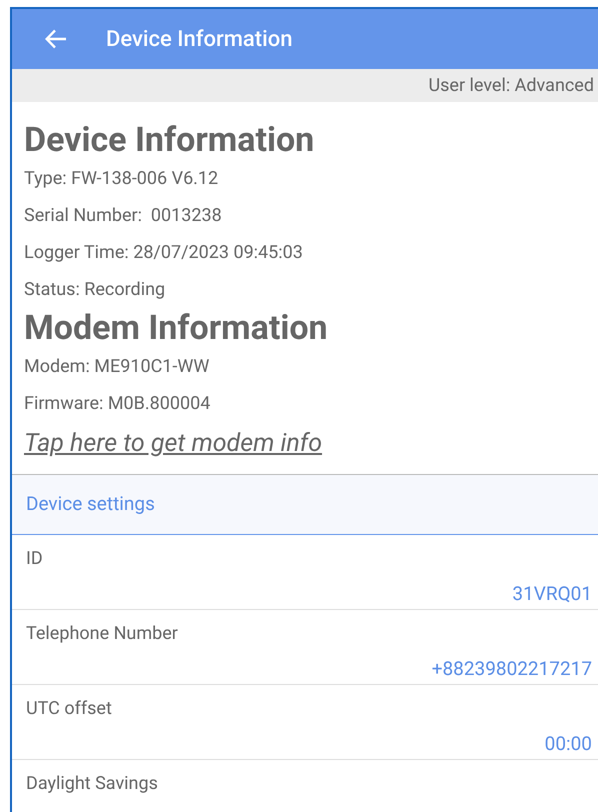 The width and height of the screenshot is (598, 812). I want to click on settings-heading: Device settings, so click(90, 504).